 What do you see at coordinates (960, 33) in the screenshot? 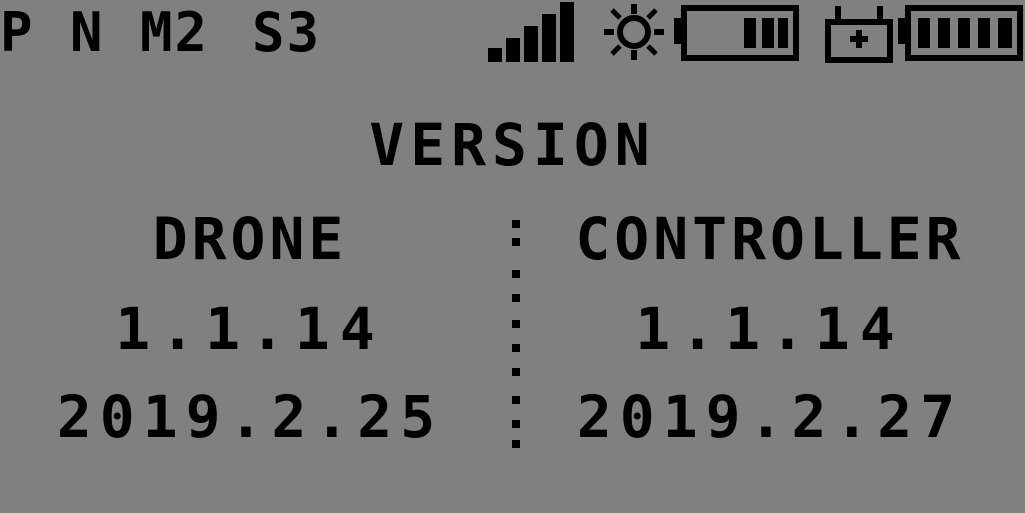
I see `controller-battery-icon` at bounding box center [960, 33].